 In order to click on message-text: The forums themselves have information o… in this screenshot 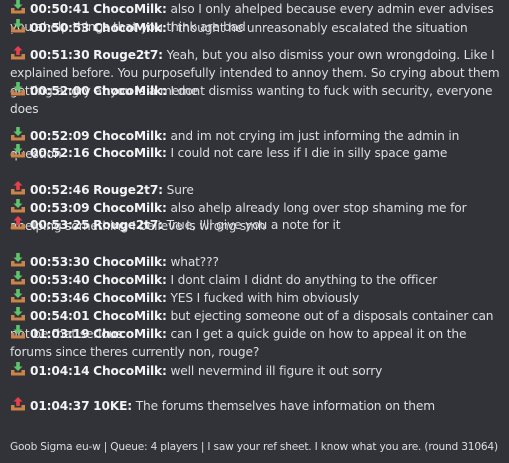, I will do `click(285, 406)`.